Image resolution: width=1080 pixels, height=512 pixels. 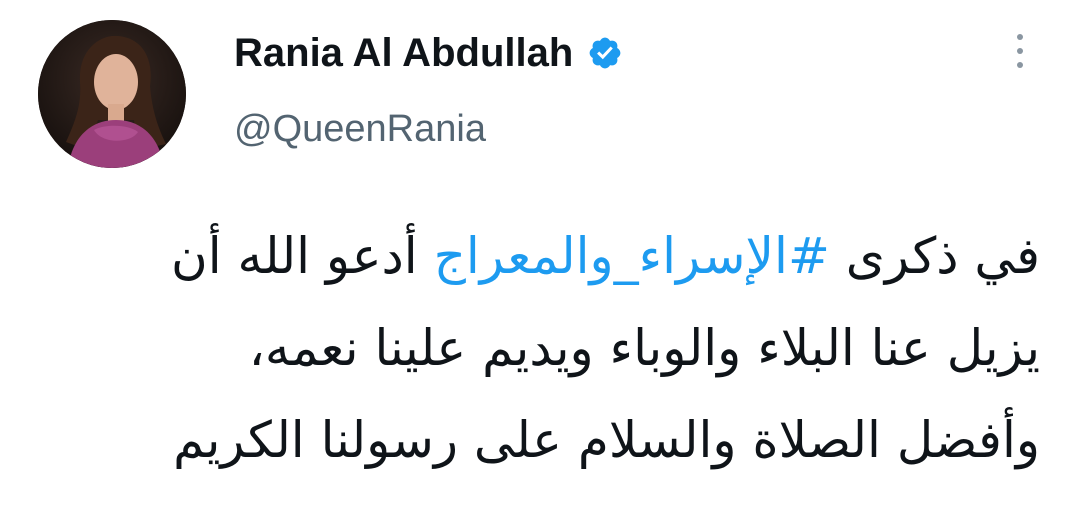 What do you see at coordinates (606, 440) in the screenshot?
I see `tweet-line-3: وأفضل الصلاة والسلام على رسولنا الكريم` at bounding box center [606, 440].